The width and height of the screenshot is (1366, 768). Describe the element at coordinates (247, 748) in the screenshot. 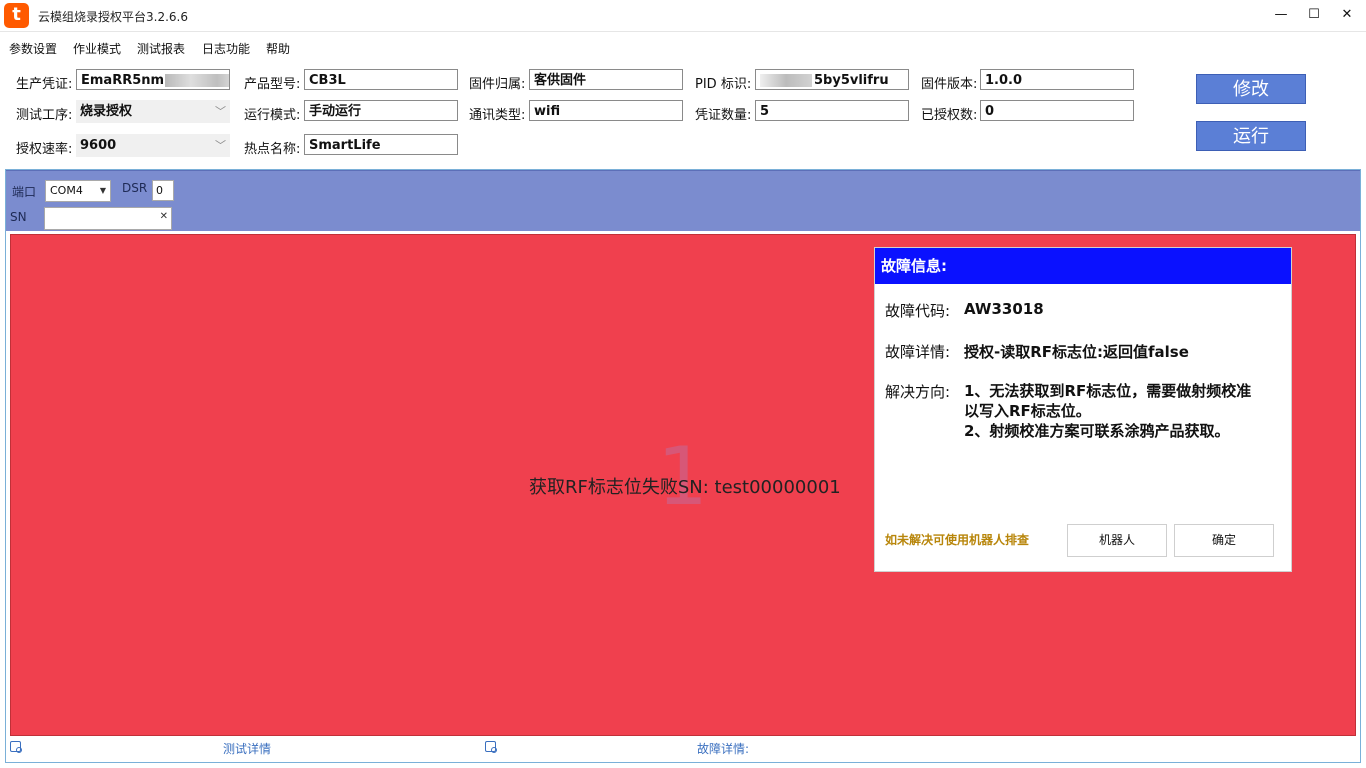

I see `test-detail-link: 测试详情` at that location.